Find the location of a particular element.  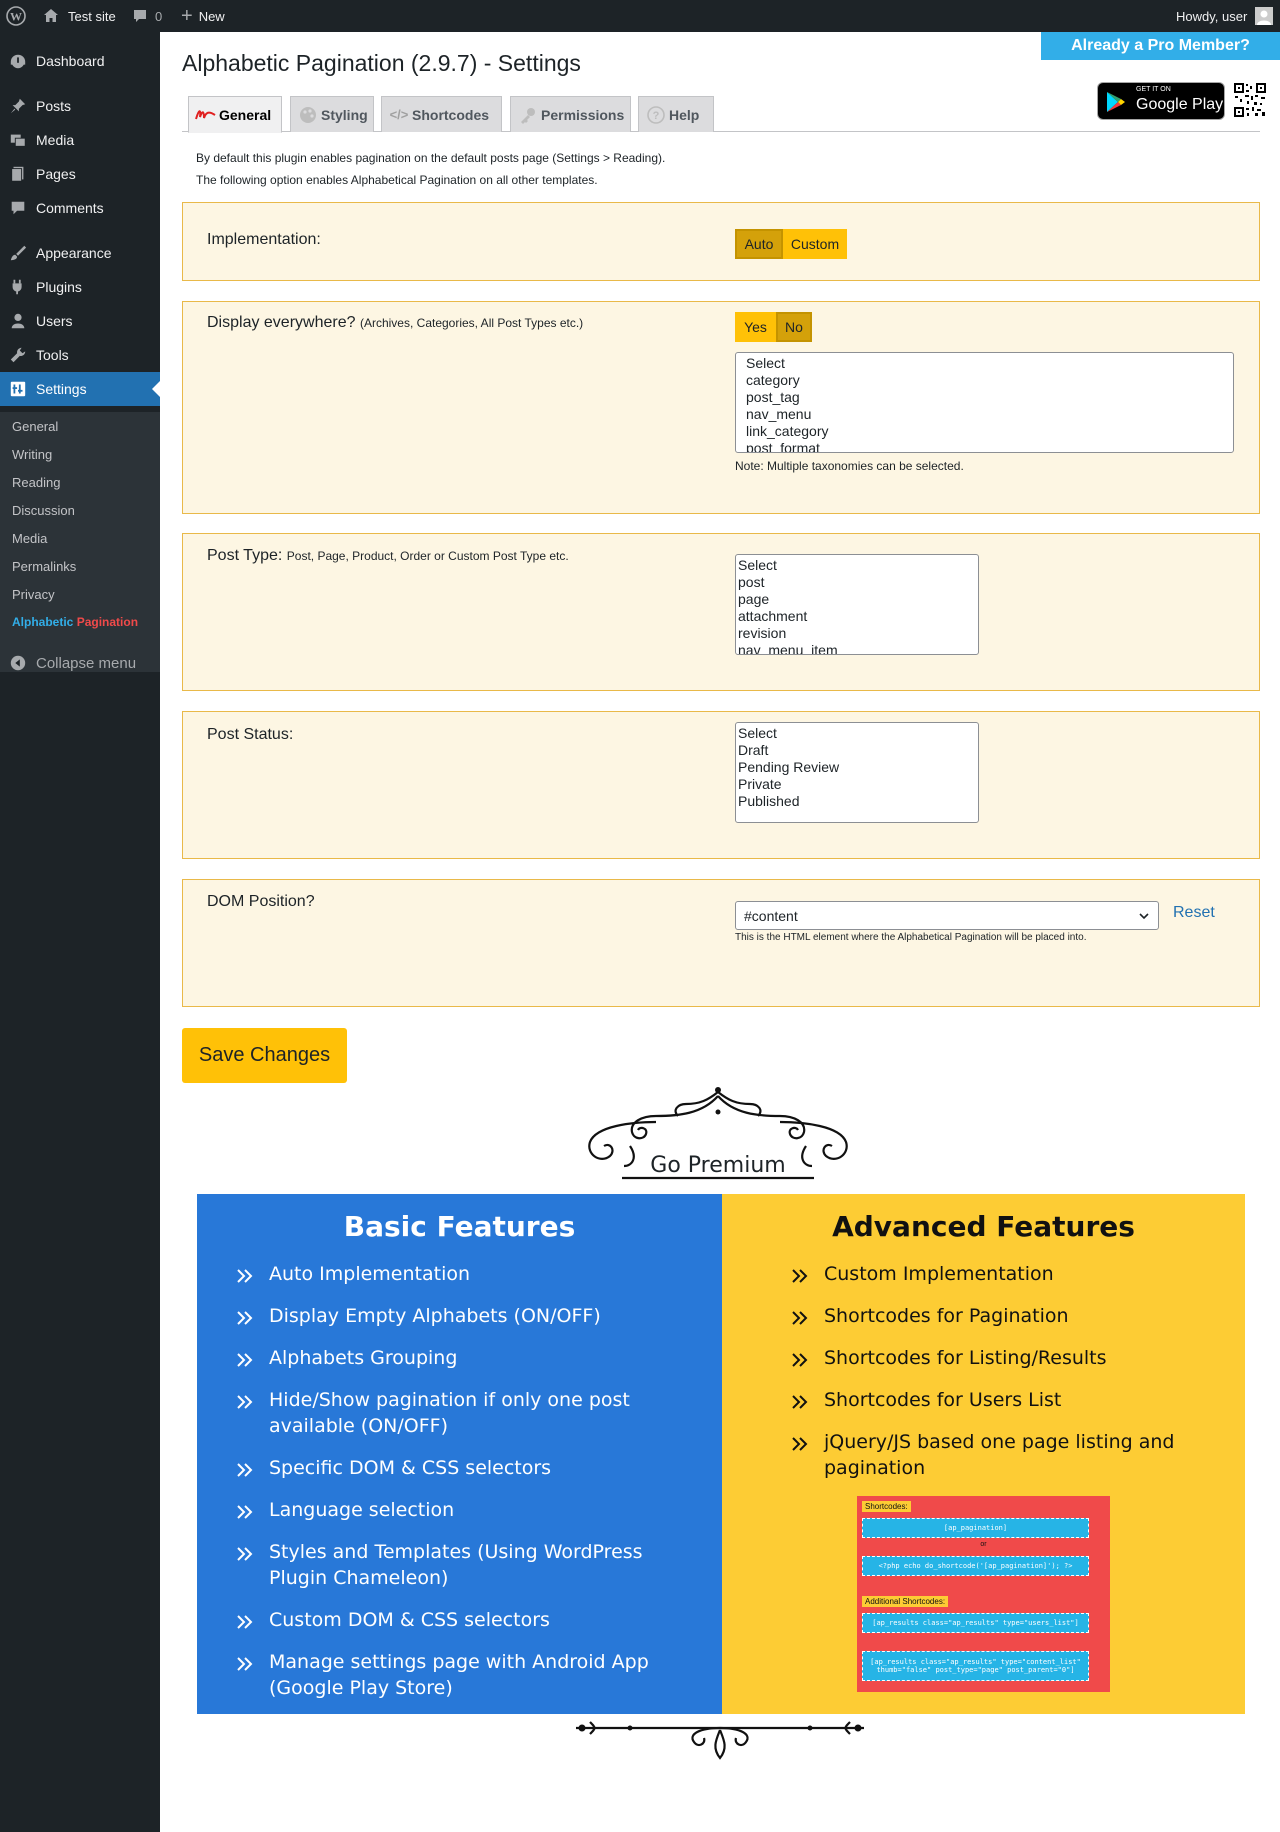

save-changes-button: Save Changes is located at coordinates (264, 1055).